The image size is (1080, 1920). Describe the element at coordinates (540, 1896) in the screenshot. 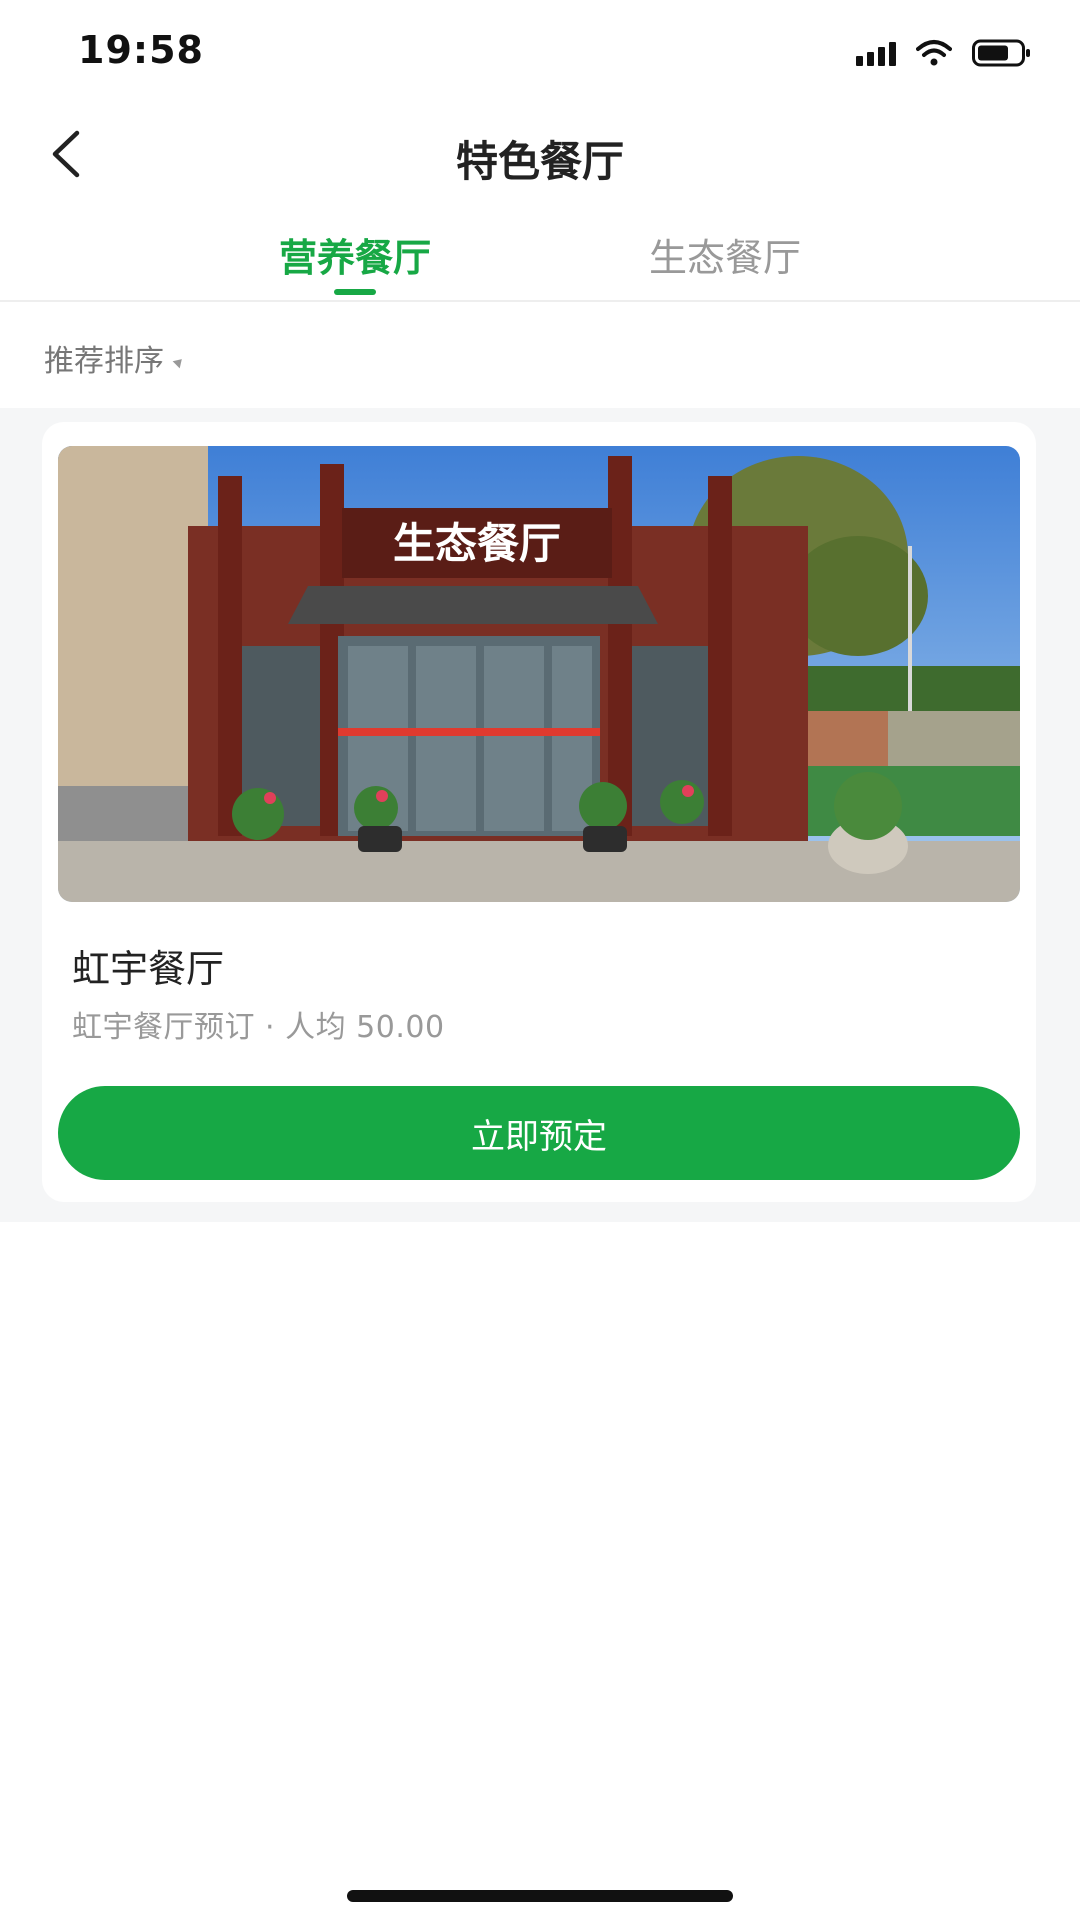

I see `home-indicator` at that location.